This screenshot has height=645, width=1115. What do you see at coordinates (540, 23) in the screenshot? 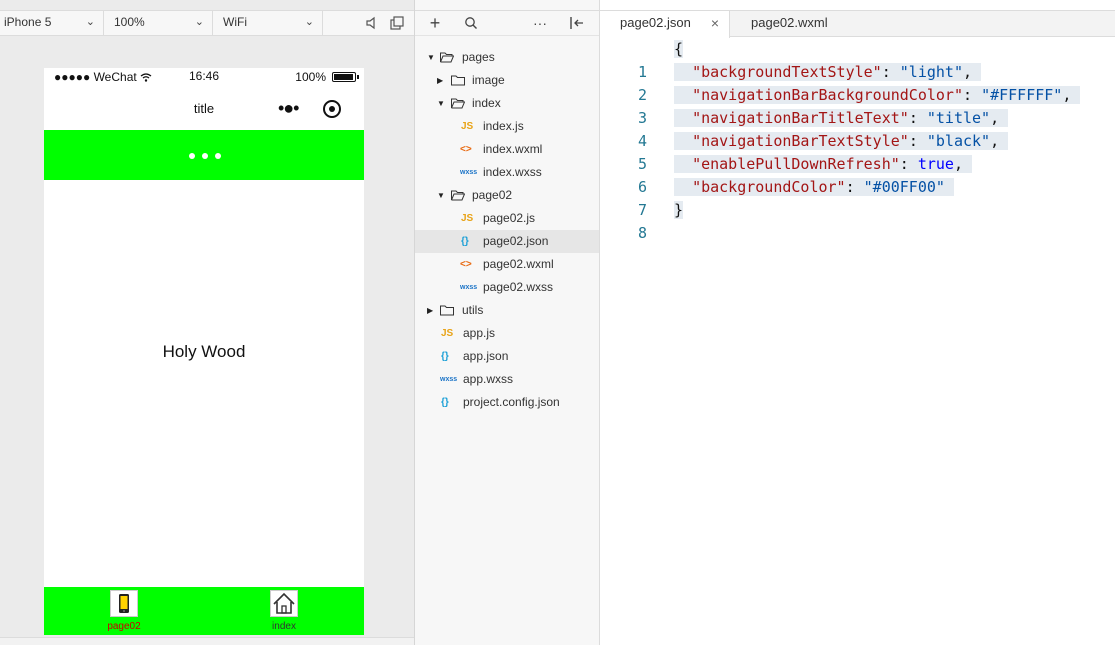
I see `more-button: ···` at bounding box center [540, 23].